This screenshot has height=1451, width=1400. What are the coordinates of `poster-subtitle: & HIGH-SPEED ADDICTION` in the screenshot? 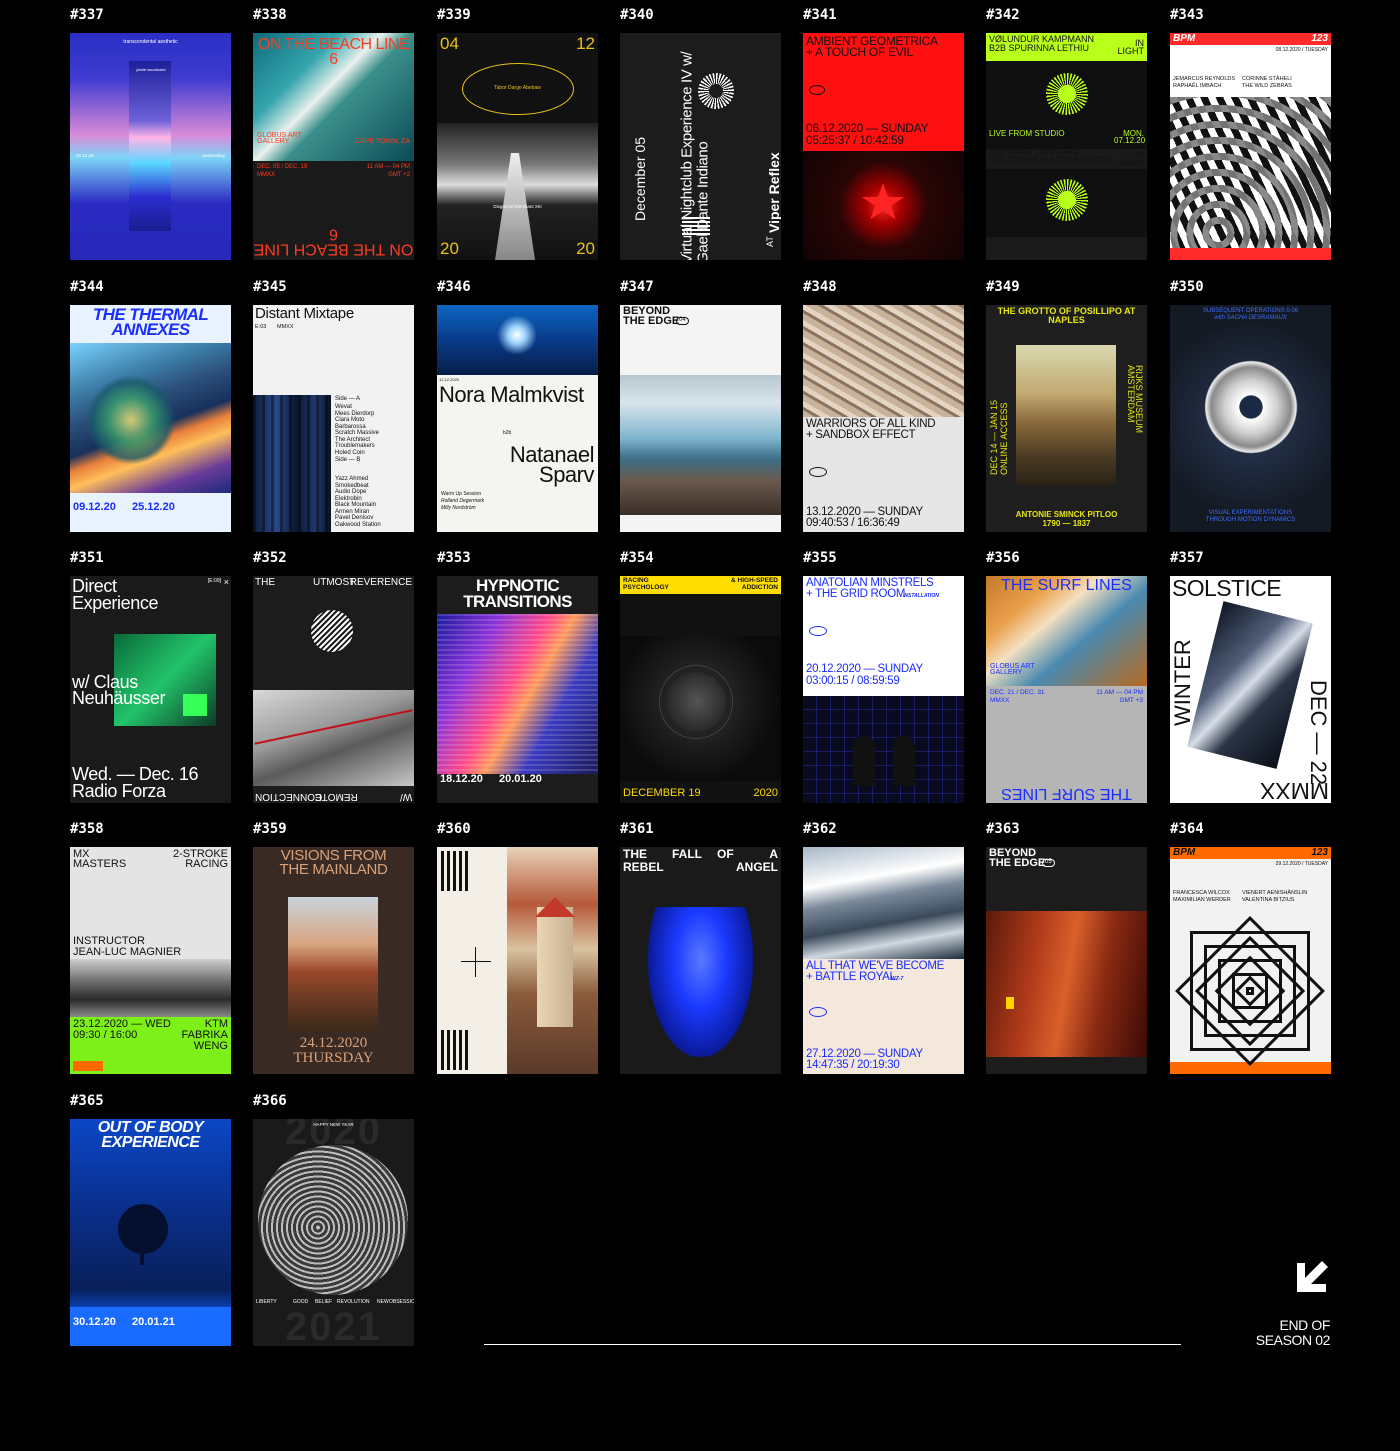 It's located at (754, 584).